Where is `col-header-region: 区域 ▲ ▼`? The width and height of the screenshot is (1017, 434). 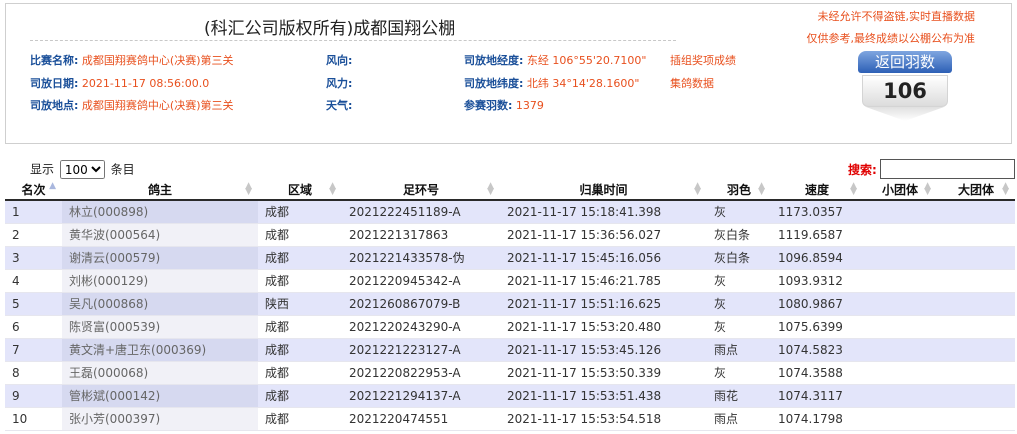
col-header-region: 区域 ▲ ▼ is located at coordinates (300, 190).